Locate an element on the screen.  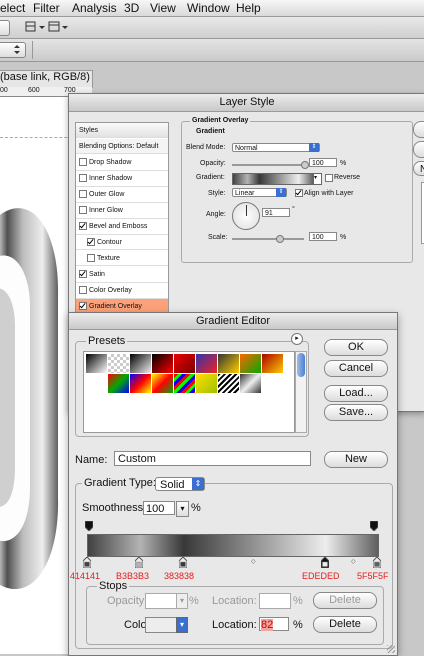
blending-options-item: Blending Options: Default is located at coordinates (122, 146).